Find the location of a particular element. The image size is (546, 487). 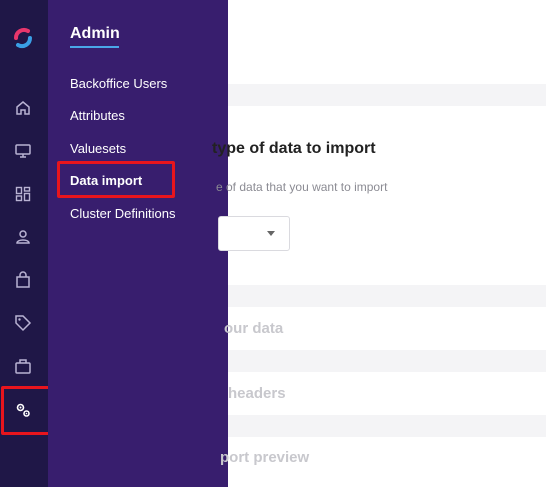

step3-title: headers is located at coordinates (257, 393).